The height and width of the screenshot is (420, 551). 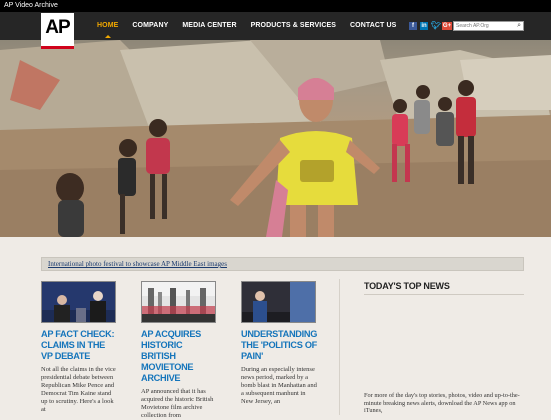 I want to click on search-box: ⌕, so click(x=488, y=26).